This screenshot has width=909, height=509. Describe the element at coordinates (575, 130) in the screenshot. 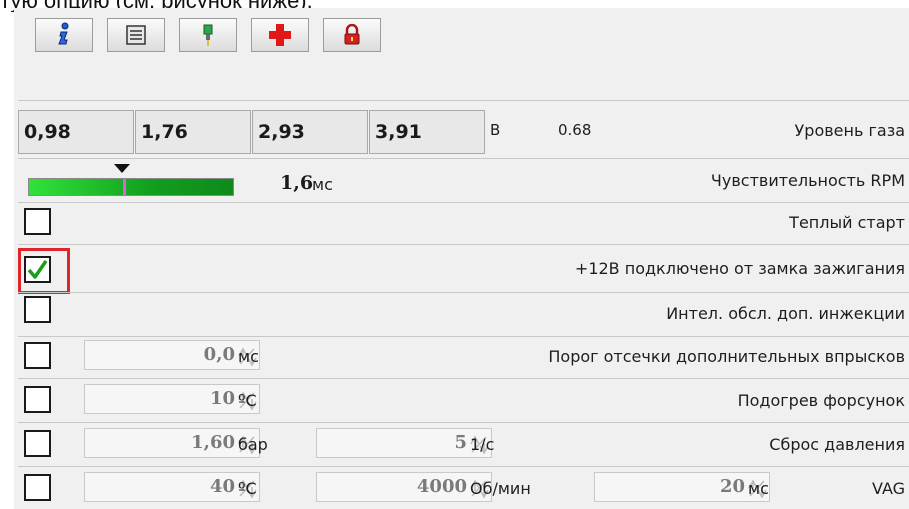

I see `gas-level-reading: 0.68` at that location.